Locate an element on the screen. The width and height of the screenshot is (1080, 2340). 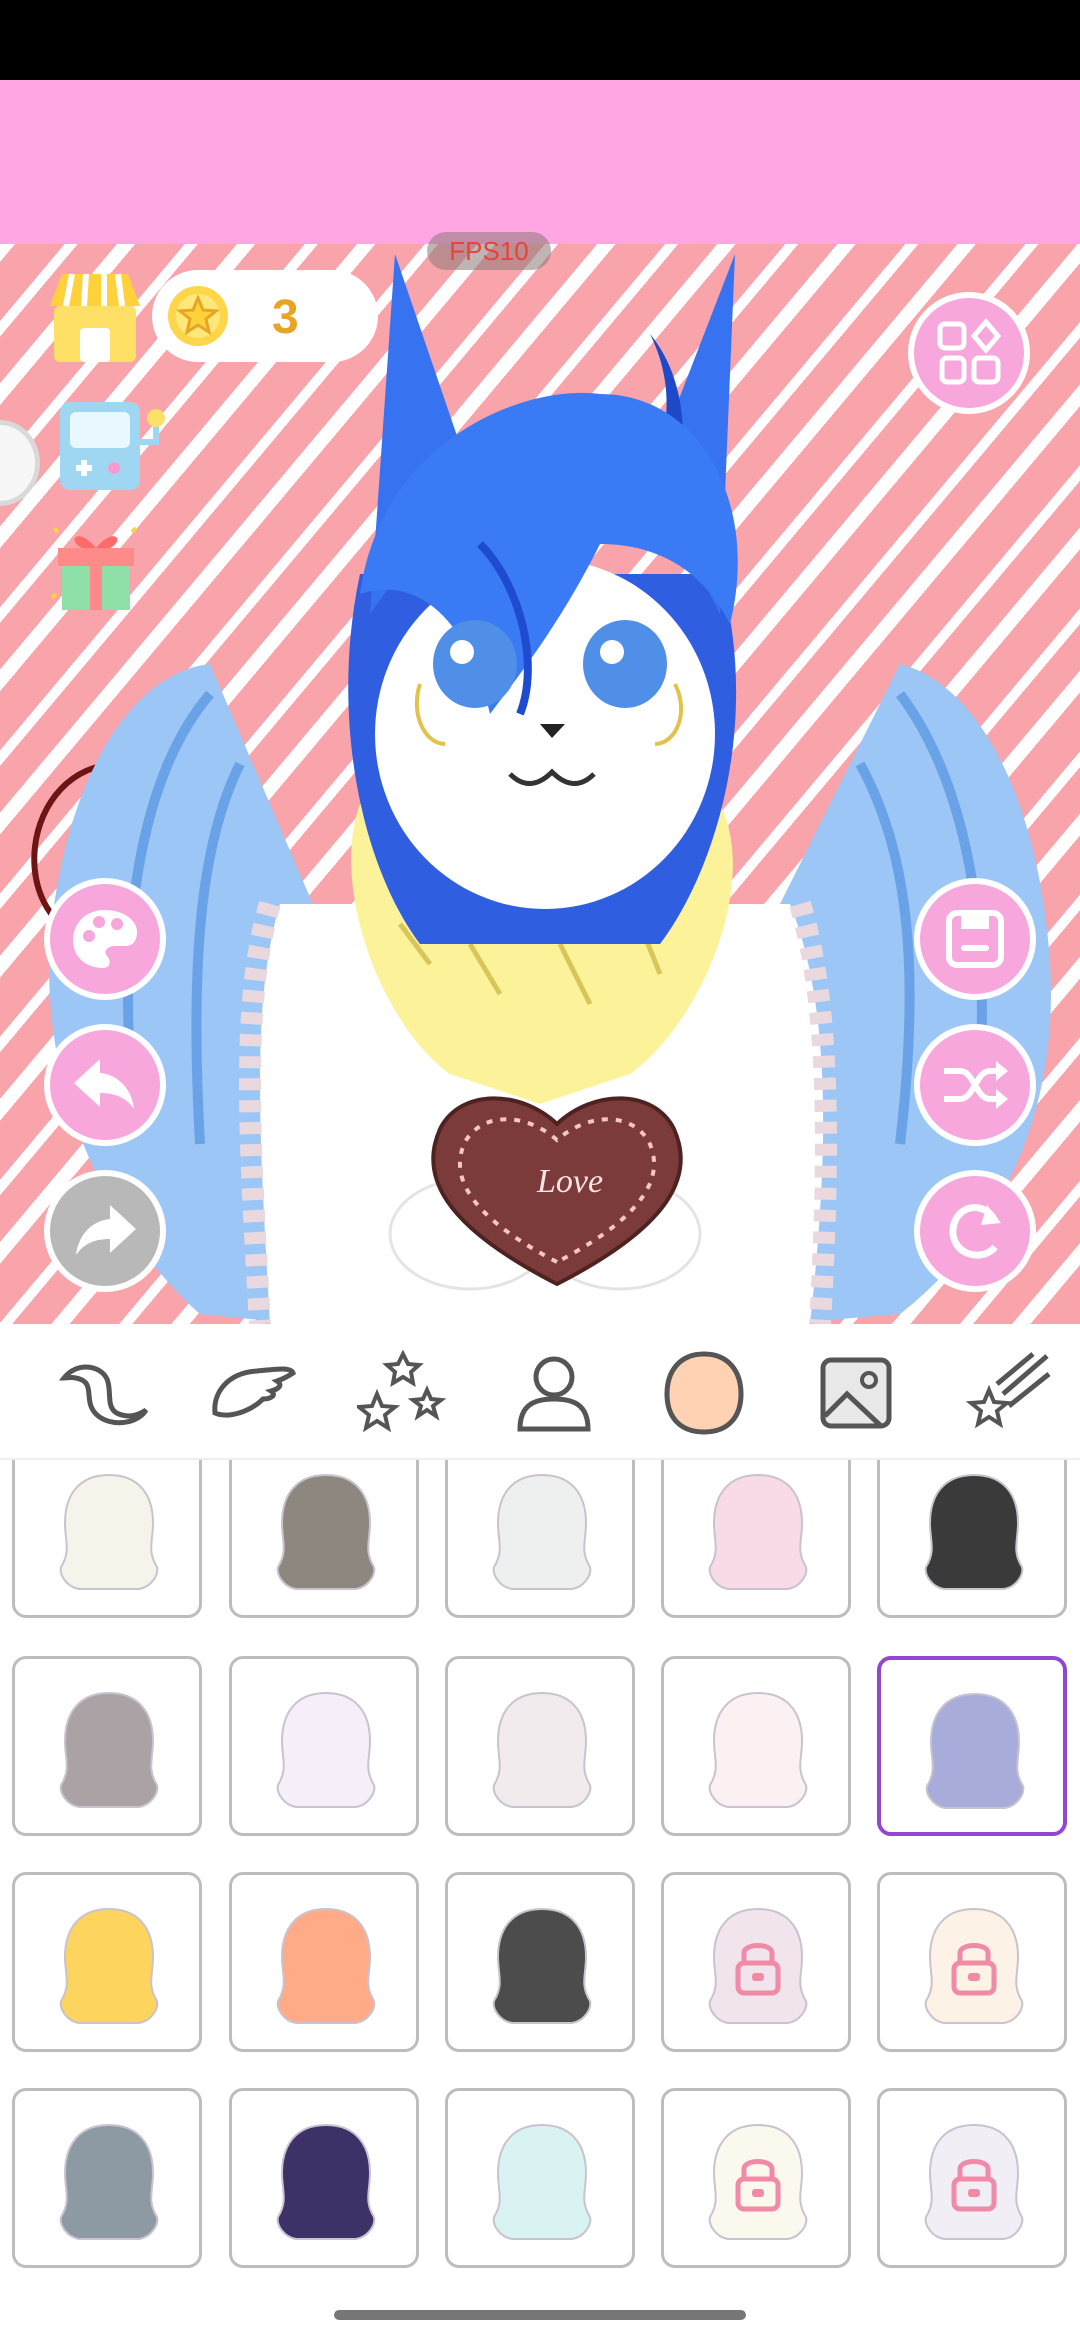
status-bar is located at coordinates (540, 40).